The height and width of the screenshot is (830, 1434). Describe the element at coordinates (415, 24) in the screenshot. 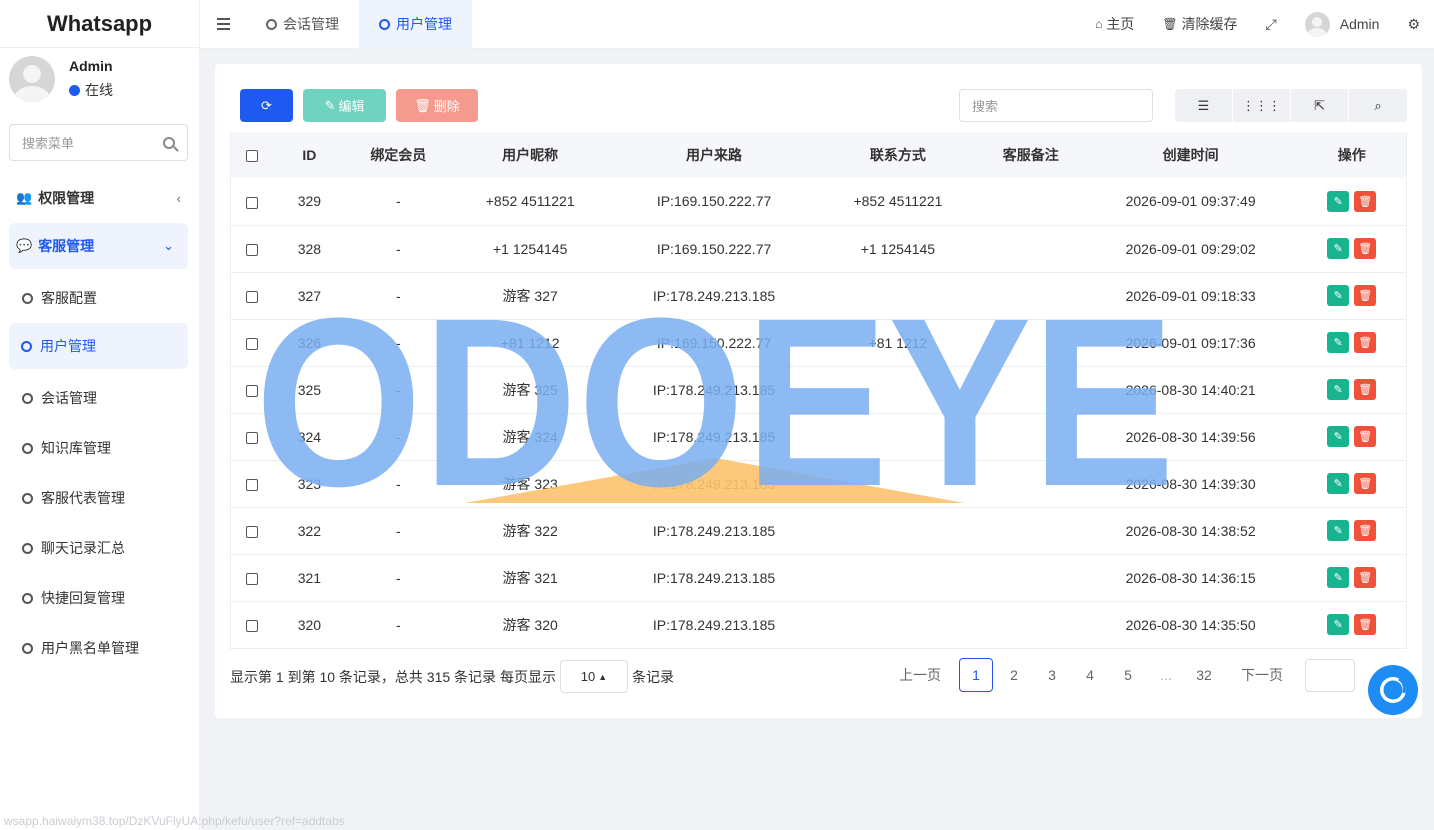

I see `tab-user-management: 用户管理` at that location.